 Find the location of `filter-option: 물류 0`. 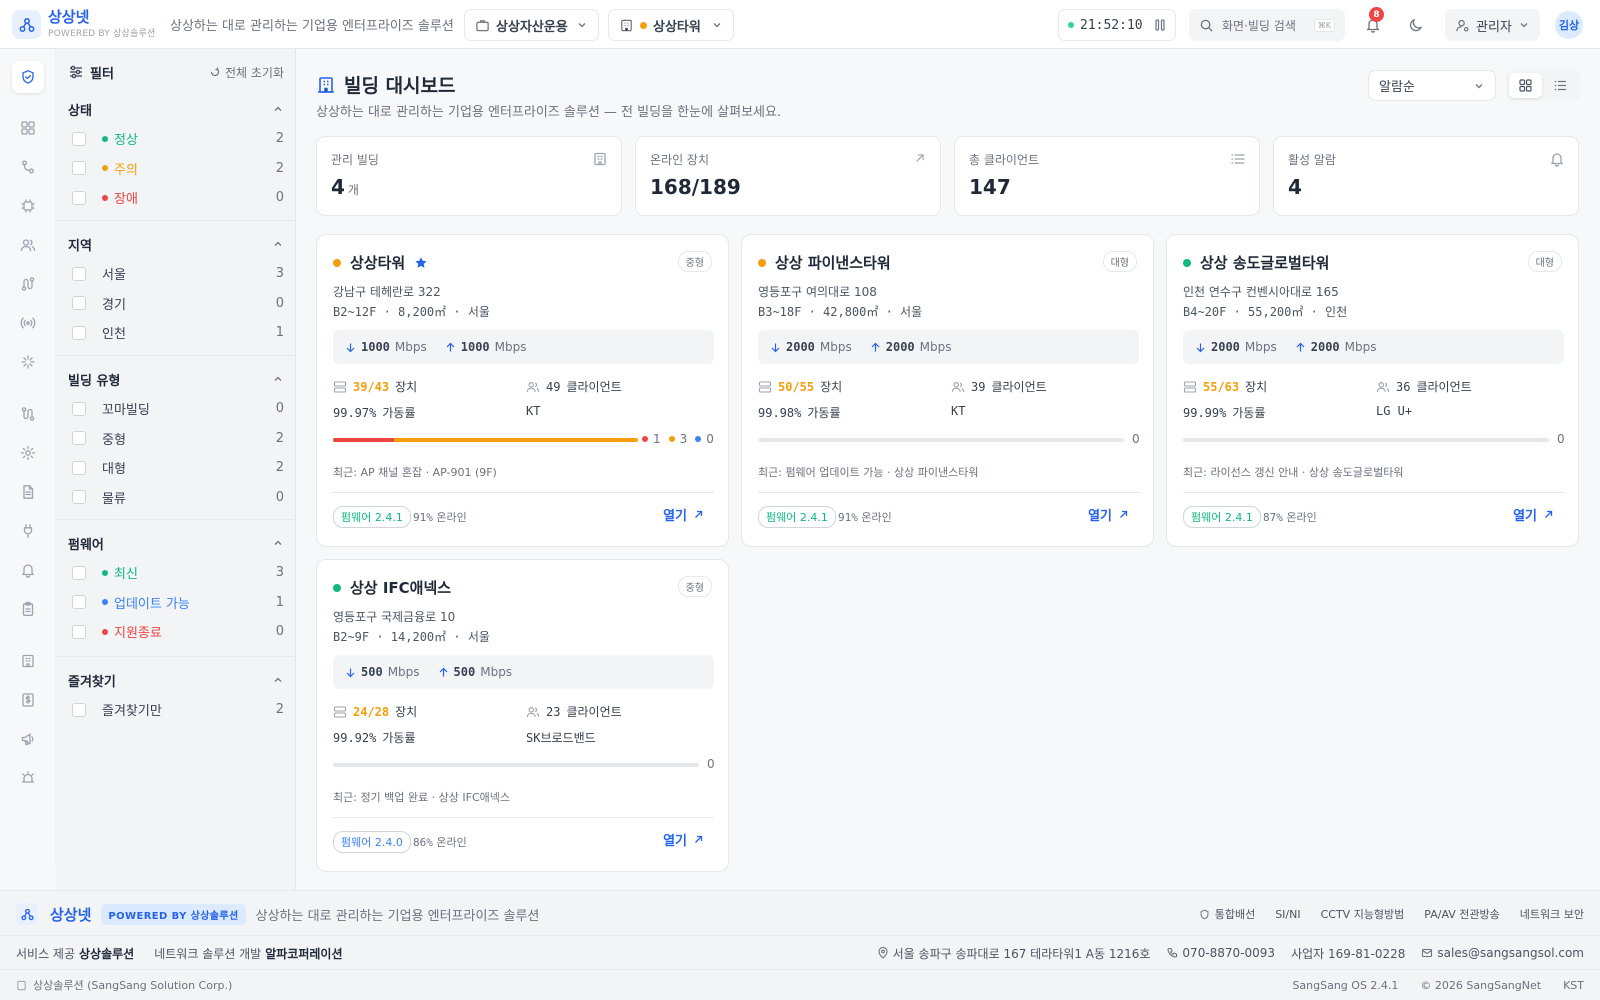

filter-option: 물류 0 is located at coordinates (176, 498).